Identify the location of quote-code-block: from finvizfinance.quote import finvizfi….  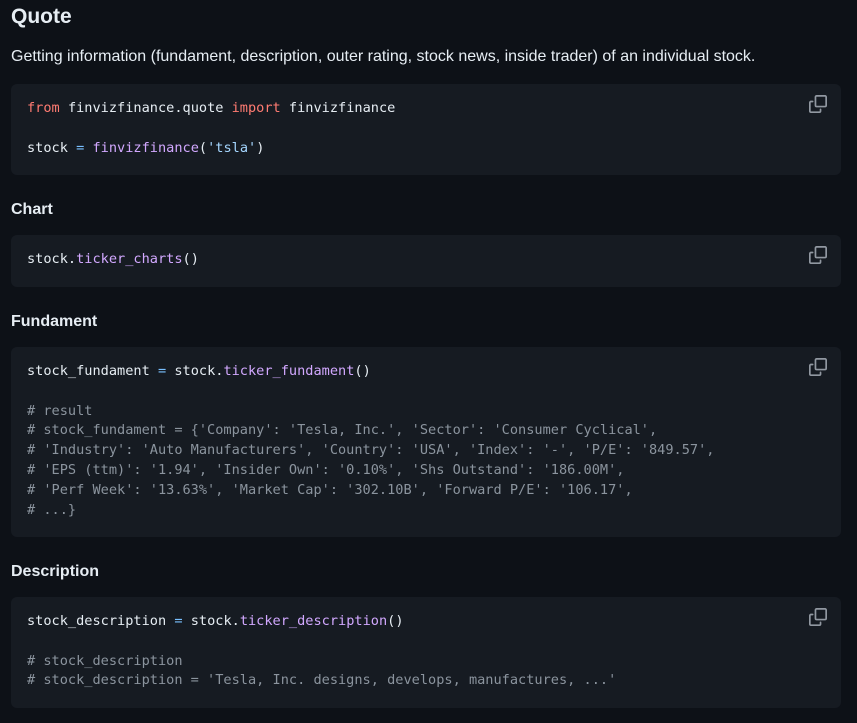
(426, 129).